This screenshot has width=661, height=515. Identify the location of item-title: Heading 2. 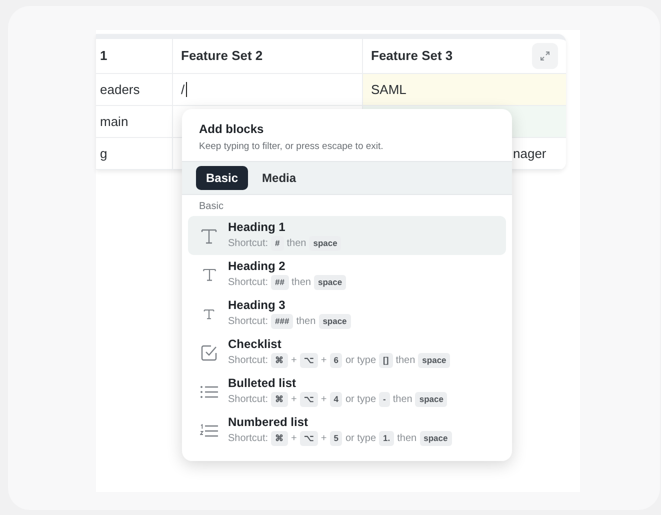
(257, 266).